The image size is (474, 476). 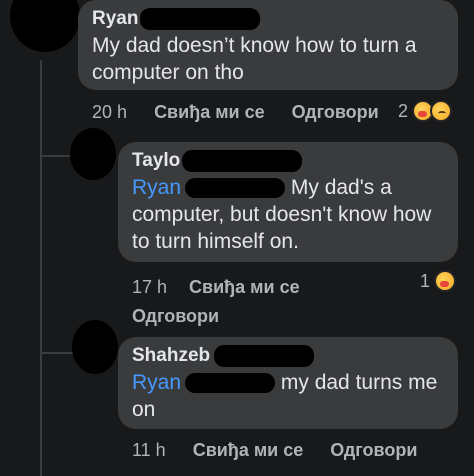 I want to click on comment-time: 11 h, so click(x=149, y=450).